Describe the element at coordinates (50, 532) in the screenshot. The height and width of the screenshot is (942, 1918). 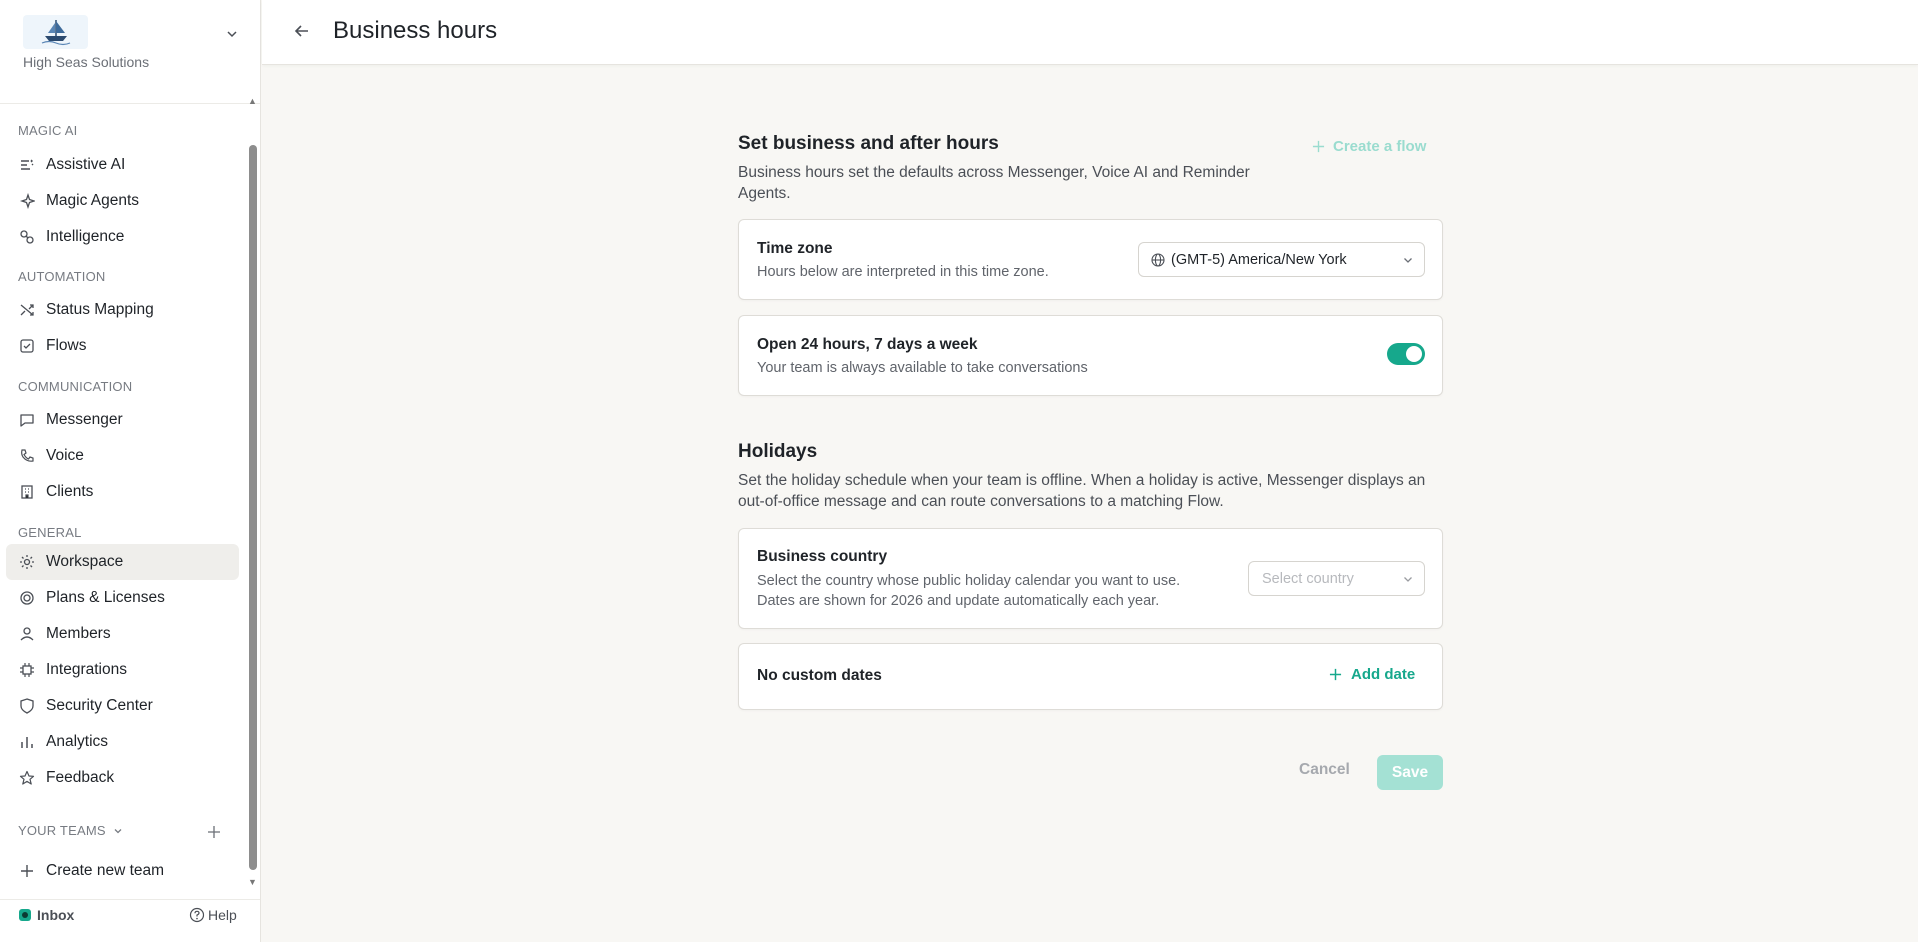
I see `section-label-general: GENERAL` at that location.